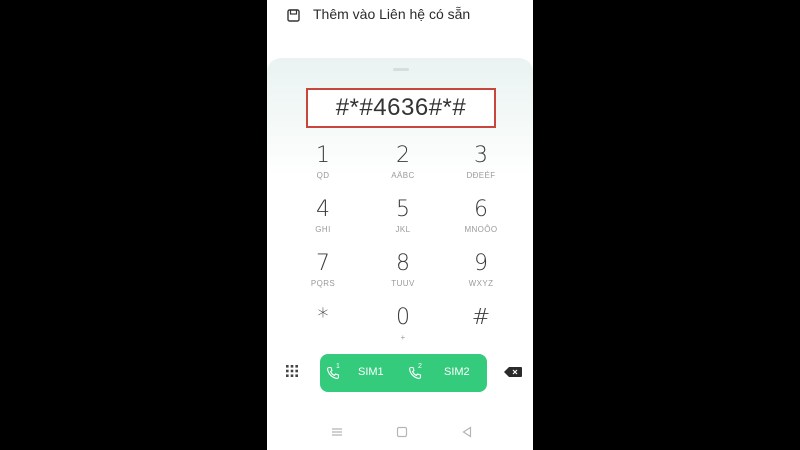 The image size is (800, 450). What do you see at coordinates (403, 175) in the screenshot?
I see `key-letters: AÄBC` at bounding box center [403, 175].